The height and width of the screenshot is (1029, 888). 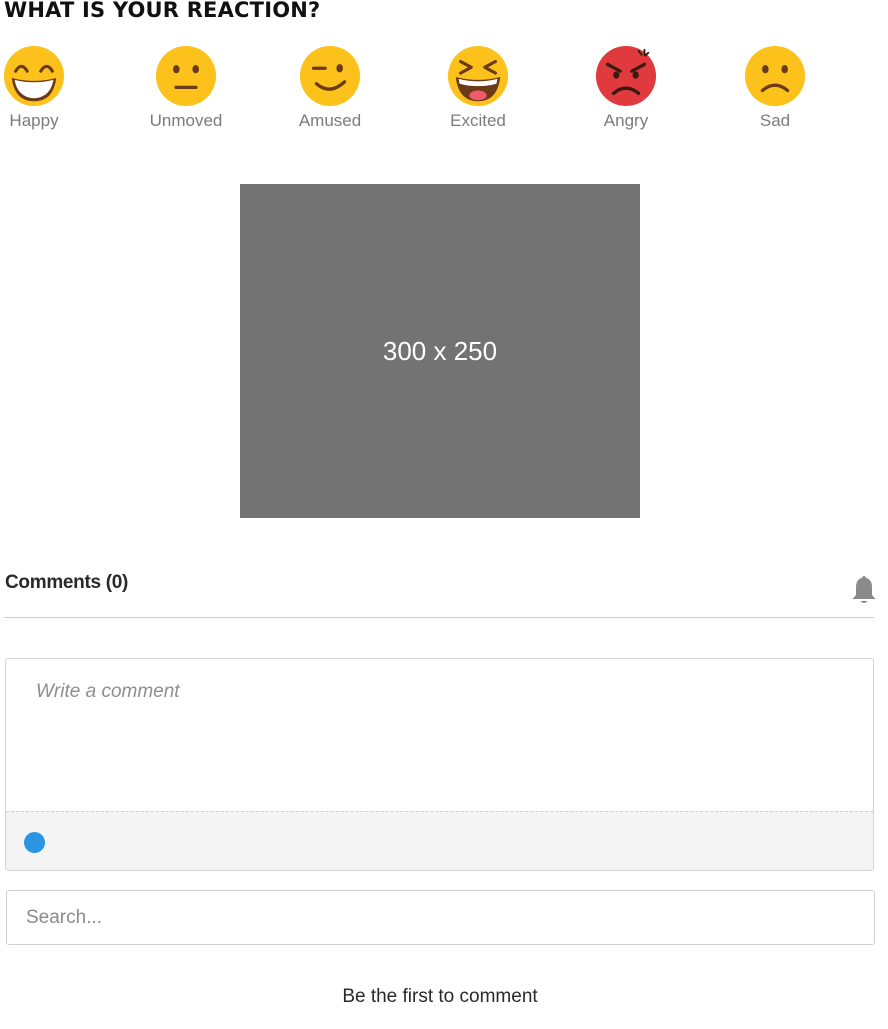 I want to click on reaction-happy: Happy, so click(x=39, y=90).